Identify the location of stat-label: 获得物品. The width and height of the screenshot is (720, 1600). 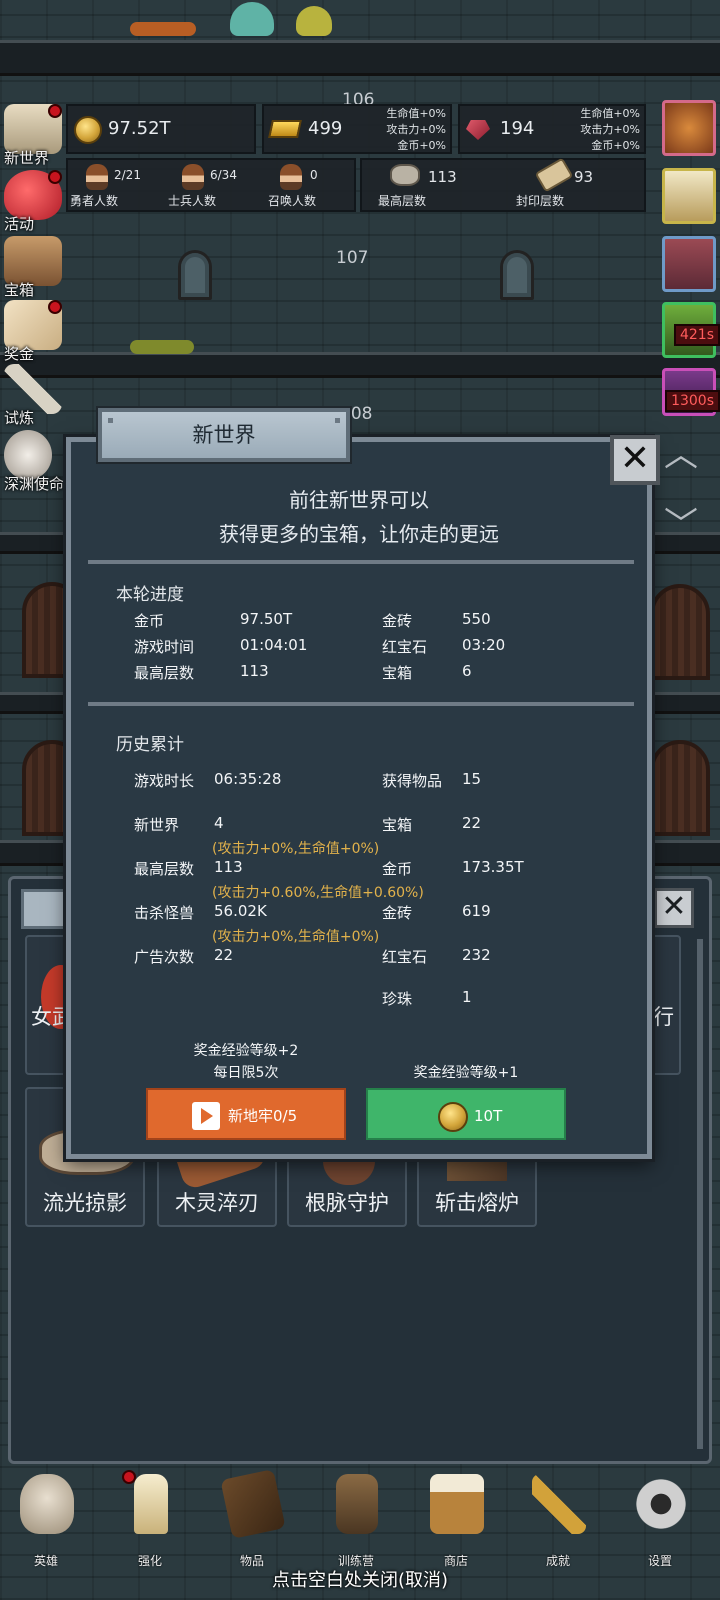
(412, 781).